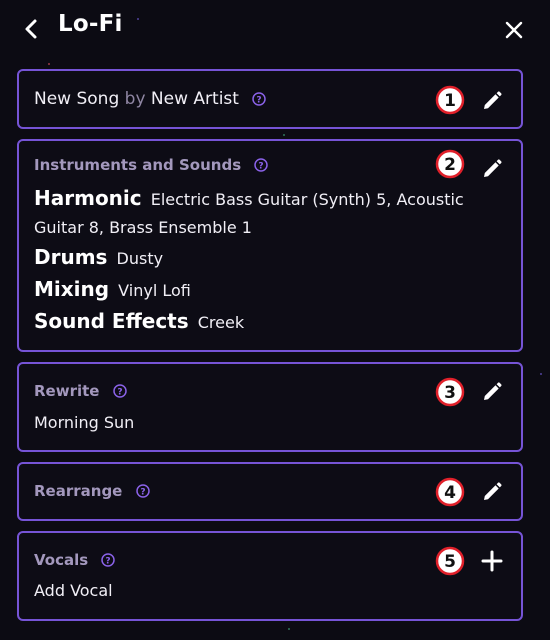 This screenshot has height=640, width=550. I want to click on plus-icon, so click(492, 561).